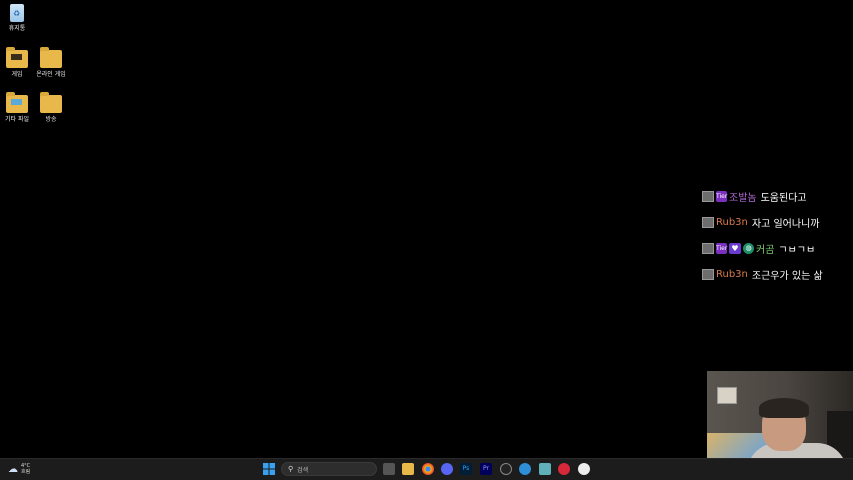 Image resolution: width=853 pixels, height=480 pixels. What do you see at coordinates (486, 469) in the screenshot?
I see `premiere-icon: Pr` at bounding box center [486, 469].